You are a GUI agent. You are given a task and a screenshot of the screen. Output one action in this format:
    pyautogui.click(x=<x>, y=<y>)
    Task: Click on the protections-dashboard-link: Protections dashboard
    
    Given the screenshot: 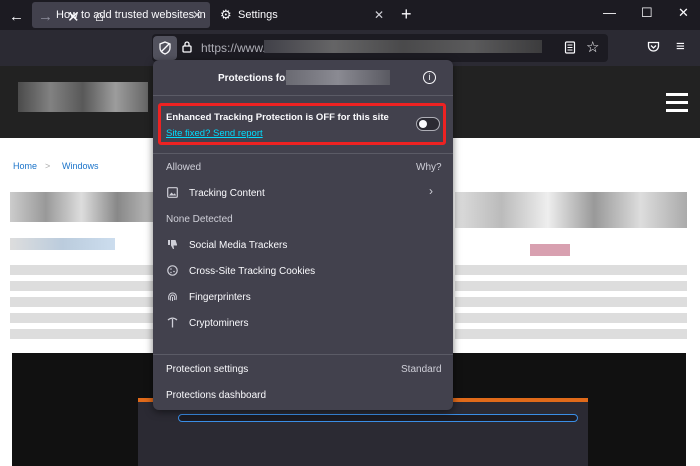 What is the action you would take?
    pyautogui.click(x=216, y=395)
    